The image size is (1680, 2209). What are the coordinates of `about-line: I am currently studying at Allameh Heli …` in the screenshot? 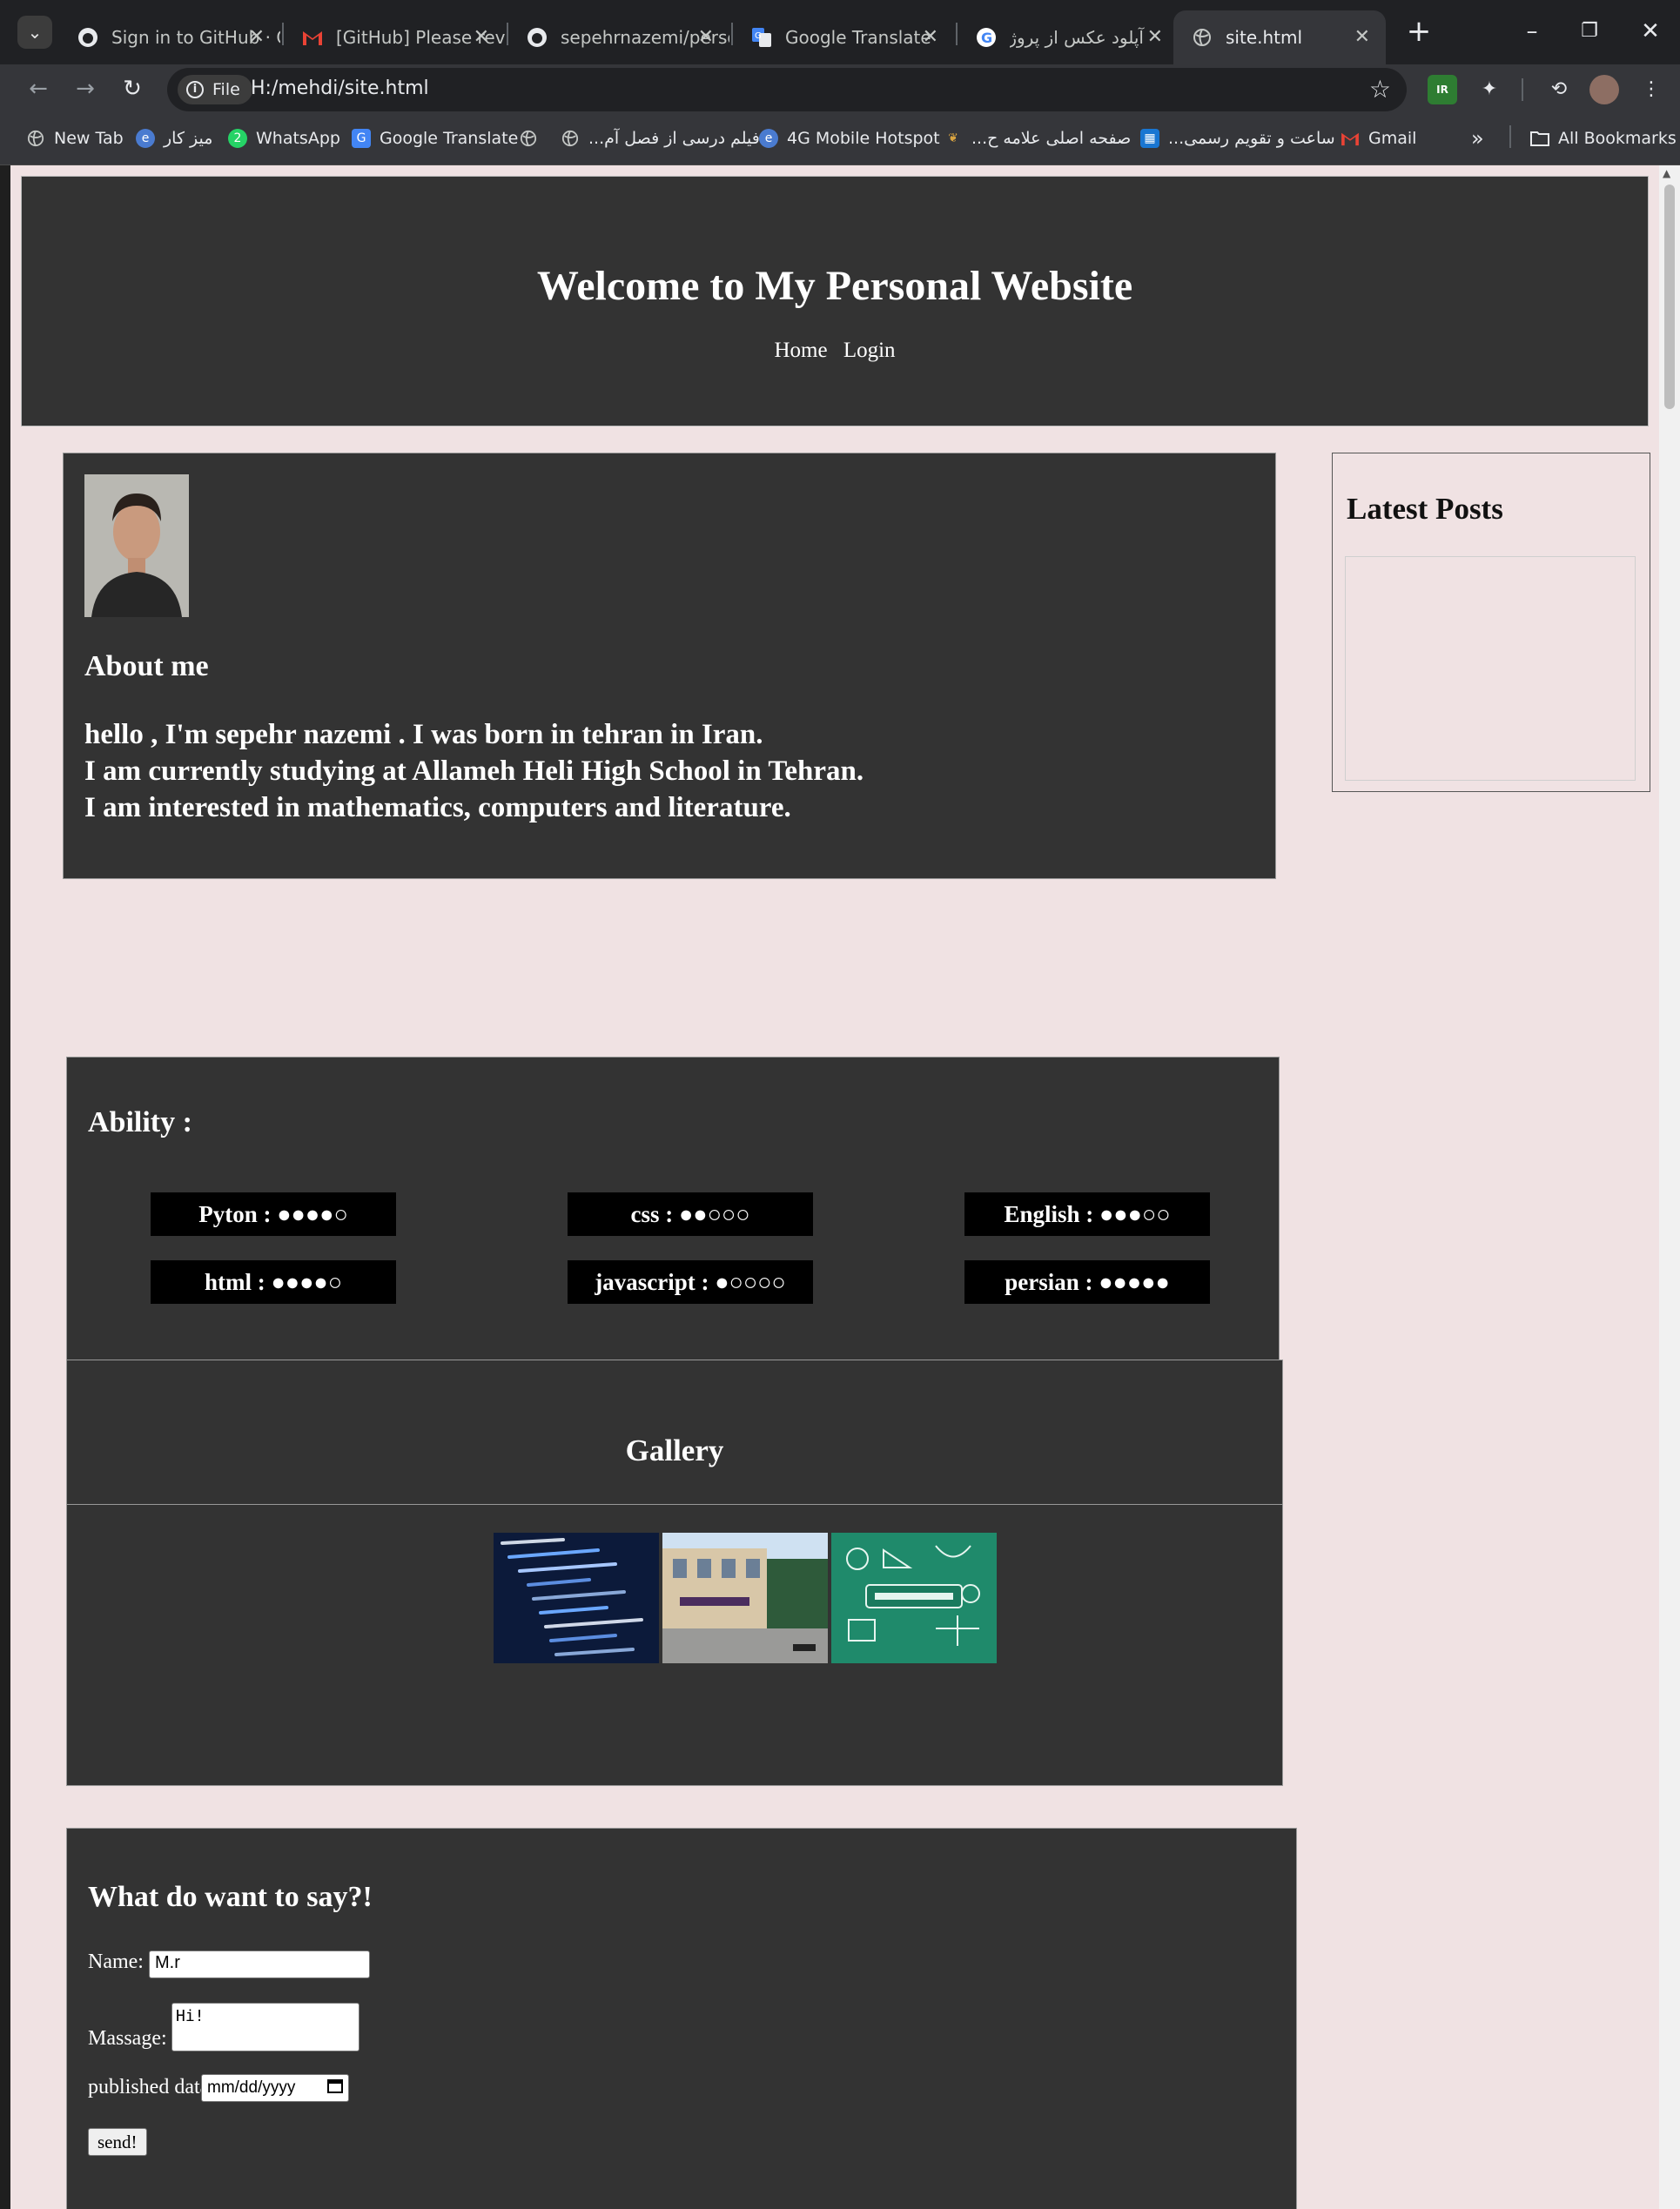 It's located at (474, 771).